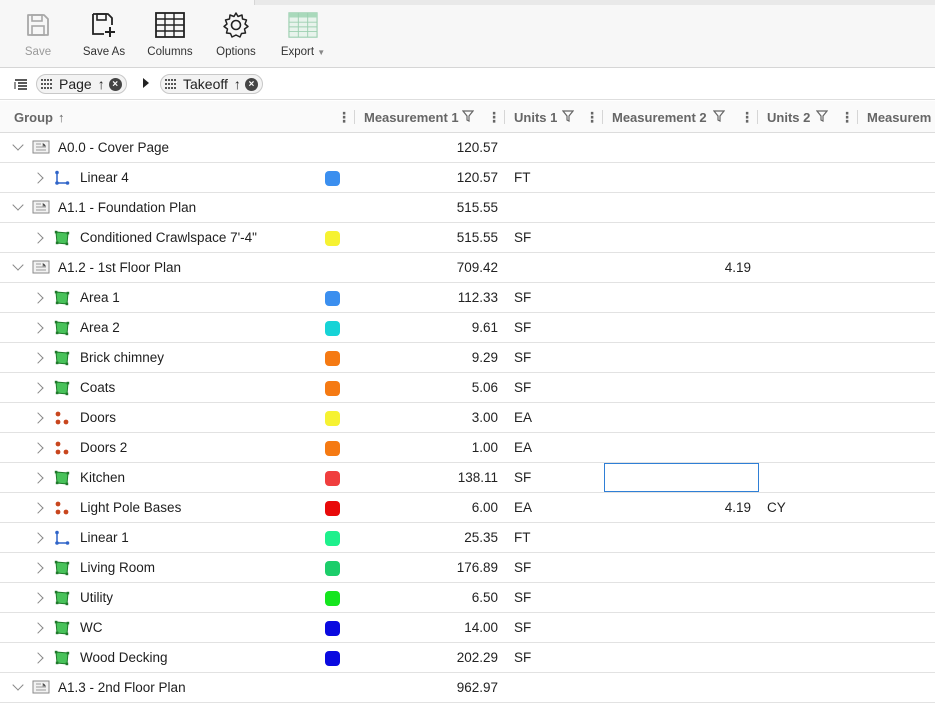  I want to click on measurement-1-cell: 14.00, so click(481, 627).